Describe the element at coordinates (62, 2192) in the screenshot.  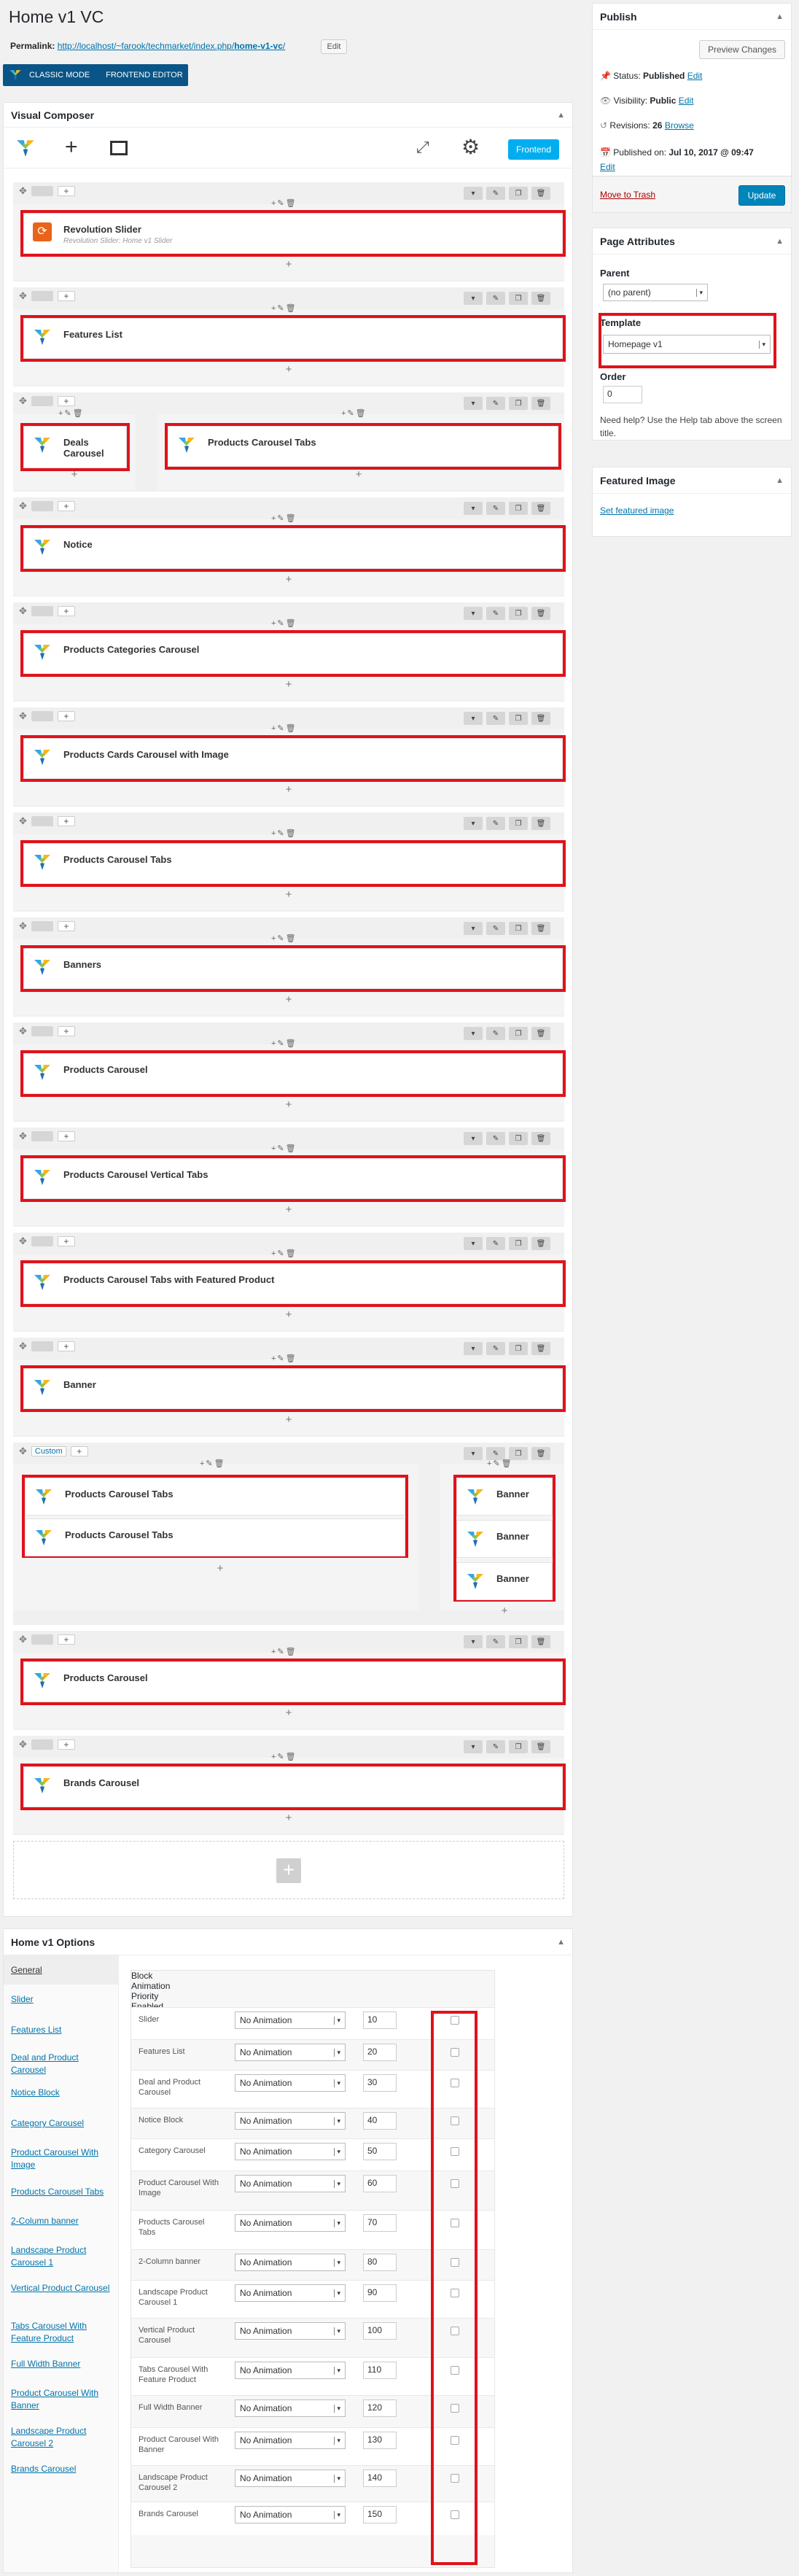
I see `options-tab: Products Carousel Tabs` at that location.